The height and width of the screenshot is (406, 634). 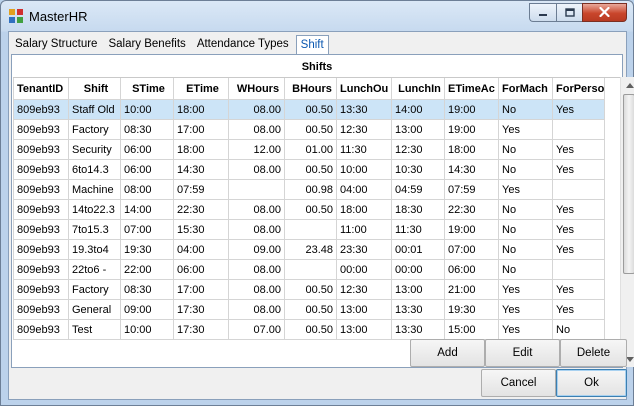 I want to click on table-cell: 07.00, so click(x=256, y=329).